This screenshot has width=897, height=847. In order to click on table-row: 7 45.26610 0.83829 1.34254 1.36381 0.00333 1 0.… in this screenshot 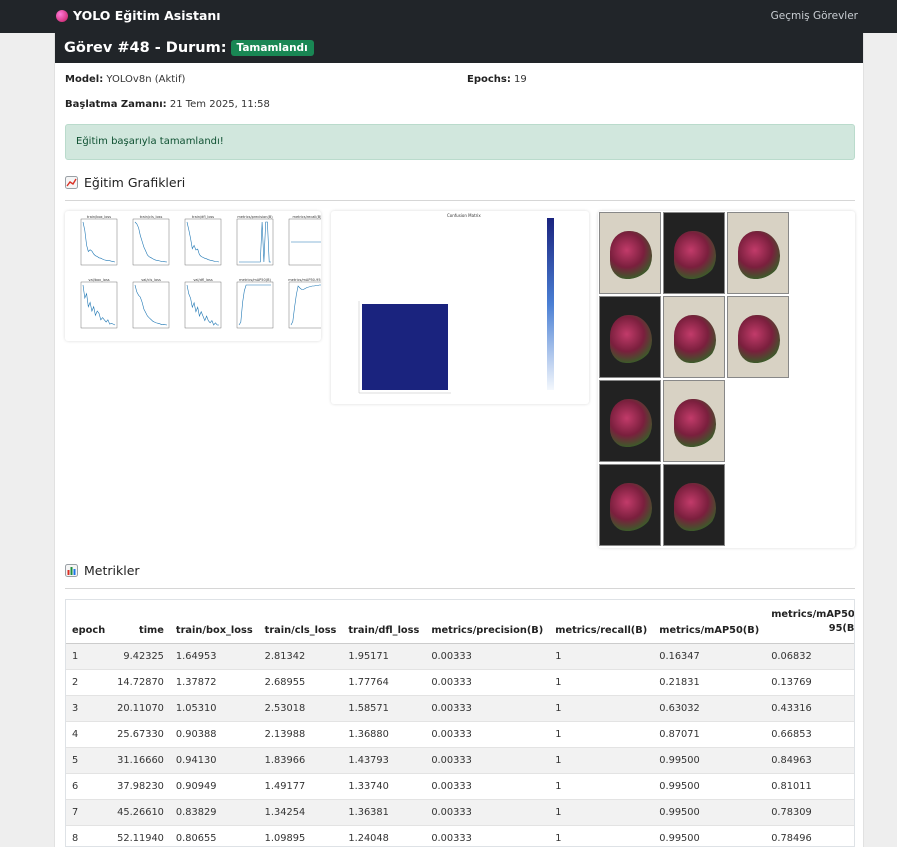, I will do `click(460, 812)`.